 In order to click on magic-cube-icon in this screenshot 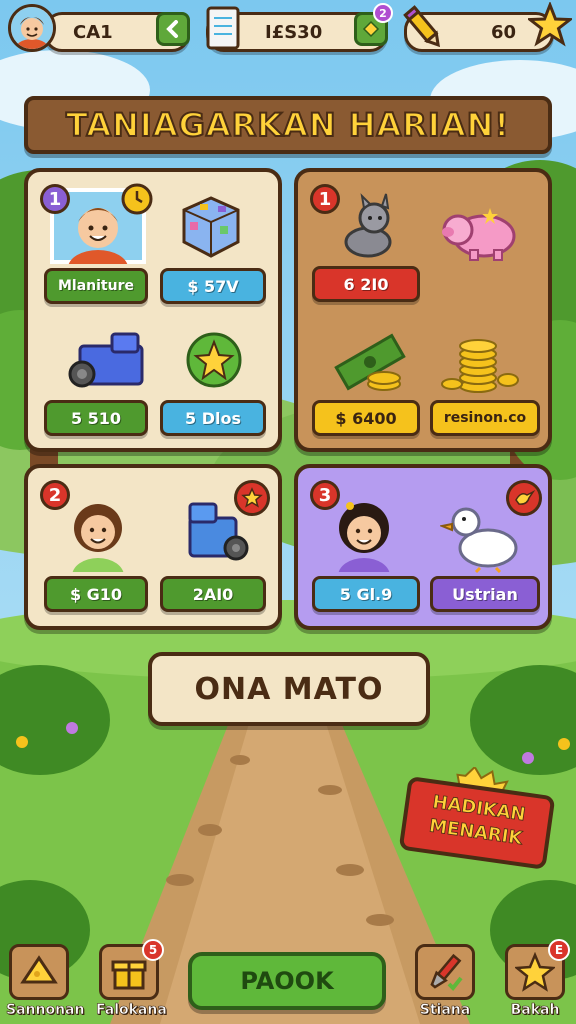, I will do `click(211, 227)`.